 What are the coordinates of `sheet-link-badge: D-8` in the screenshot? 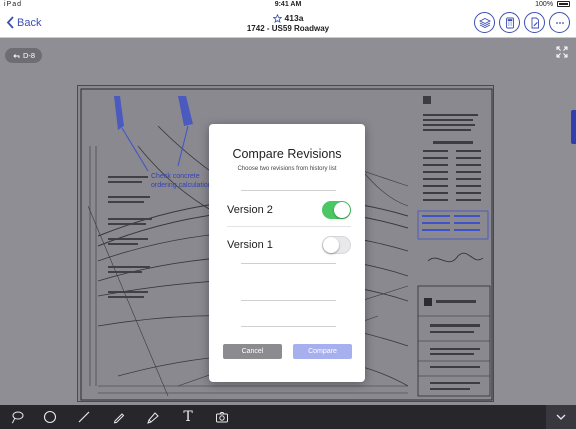 It's located at (24, 55).